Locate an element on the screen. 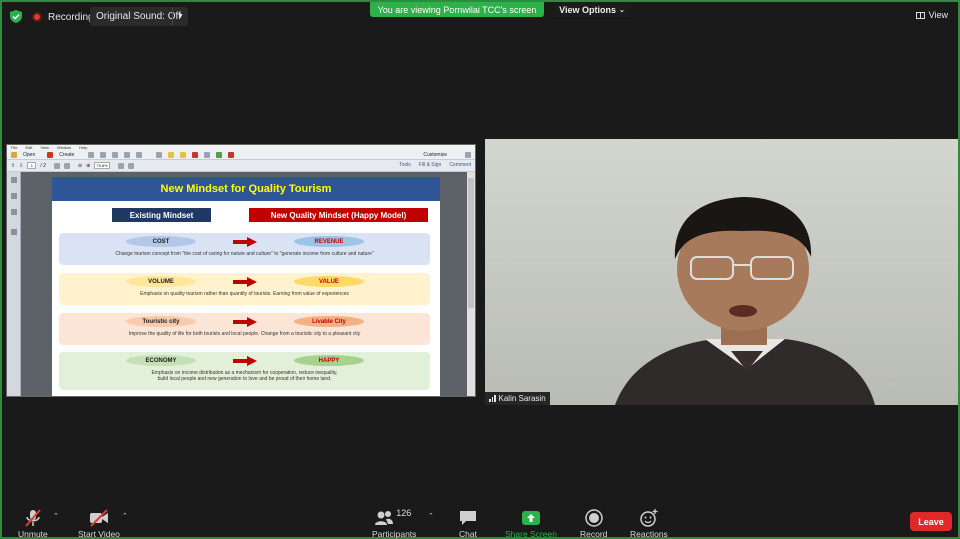 The image size is (960, 539). tools-tab: Tools is located at coordinates (405, 165).